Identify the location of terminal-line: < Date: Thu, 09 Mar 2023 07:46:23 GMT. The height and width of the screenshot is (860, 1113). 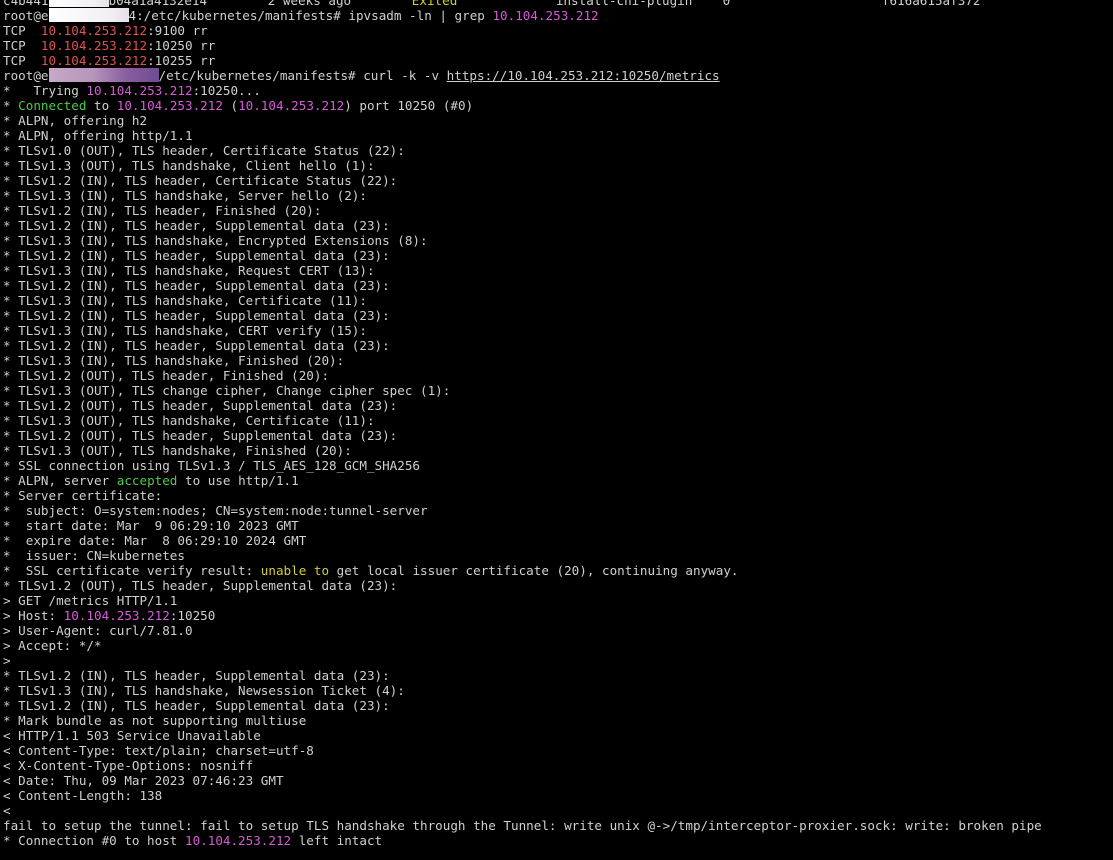
(558, 780).